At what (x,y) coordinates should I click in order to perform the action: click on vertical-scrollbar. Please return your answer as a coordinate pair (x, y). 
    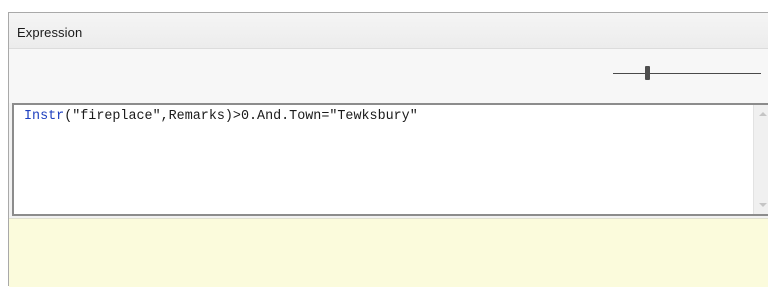
    Looking at the image, I should click on (760, 159).